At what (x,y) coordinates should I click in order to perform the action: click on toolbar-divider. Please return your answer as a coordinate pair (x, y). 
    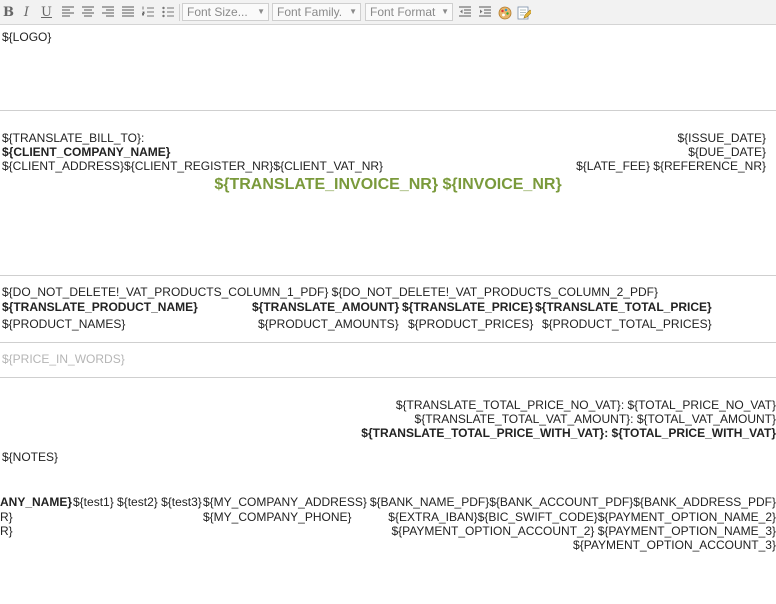
    Looking at the image, I should click on (179, 12).